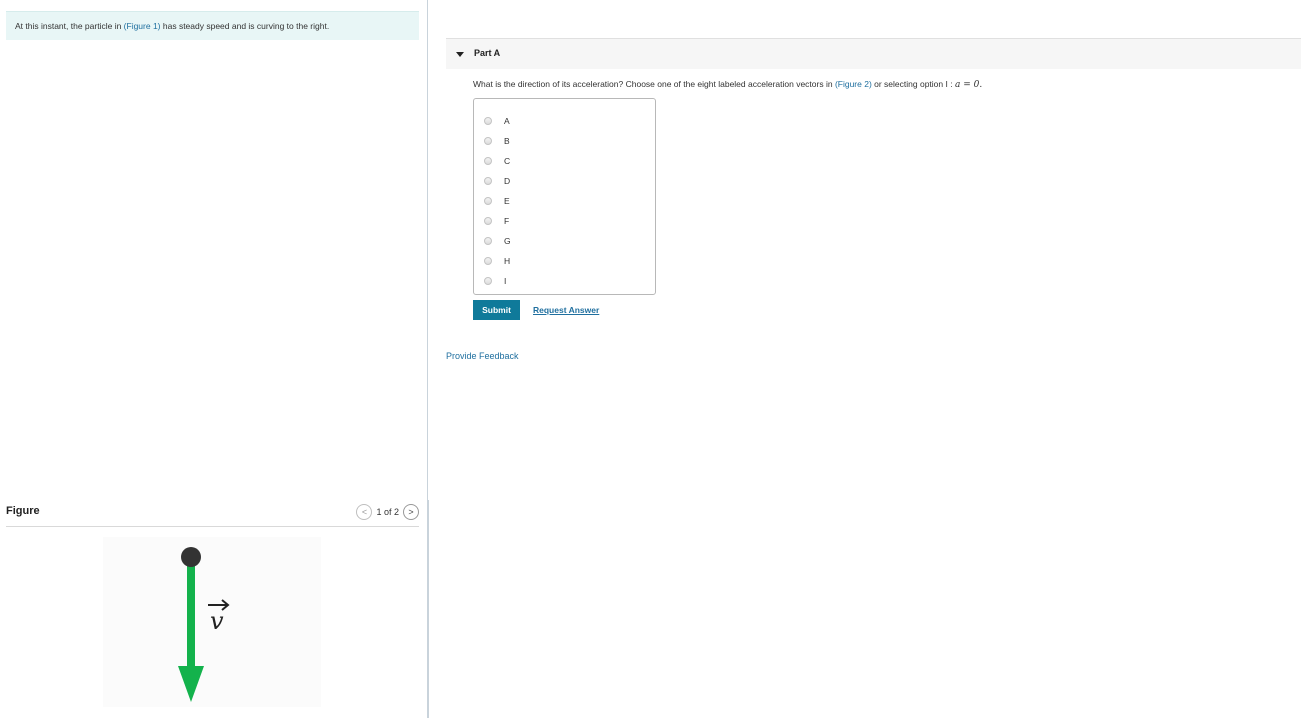 Image resolution: width=1301 pixels, height=718 pixels. I want to click on answer-options: A B C D E F G H I, so click(564, 196).